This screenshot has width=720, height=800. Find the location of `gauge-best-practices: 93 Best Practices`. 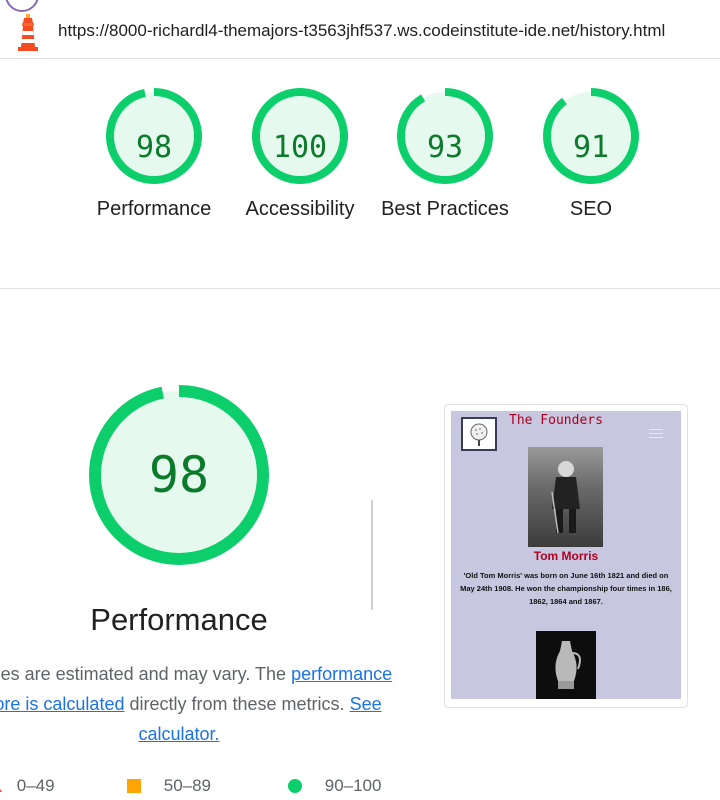

gauge-best-practices: 93 Best Practices is located at coordinates (445, 155).